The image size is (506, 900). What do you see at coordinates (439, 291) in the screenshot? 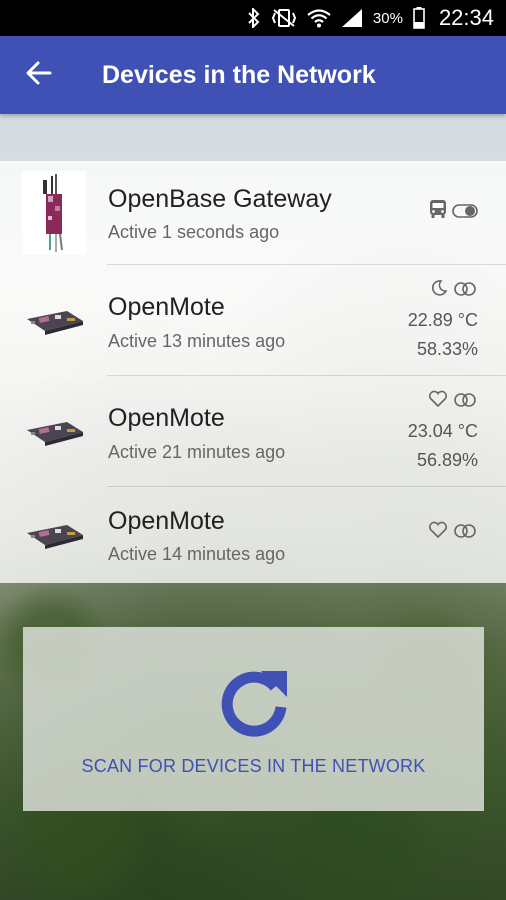
I see `moon-icon` at bounding box center [439, 291].